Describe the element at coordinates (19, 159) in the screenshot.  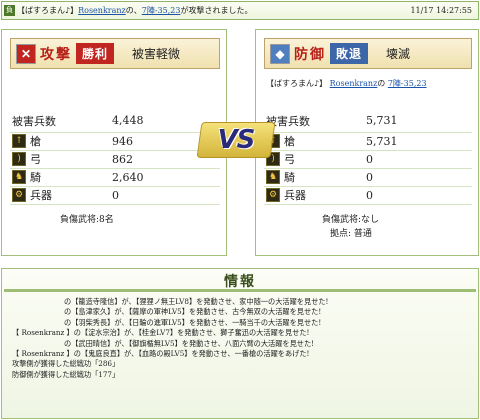
I see `bow-icon: )` at that location.